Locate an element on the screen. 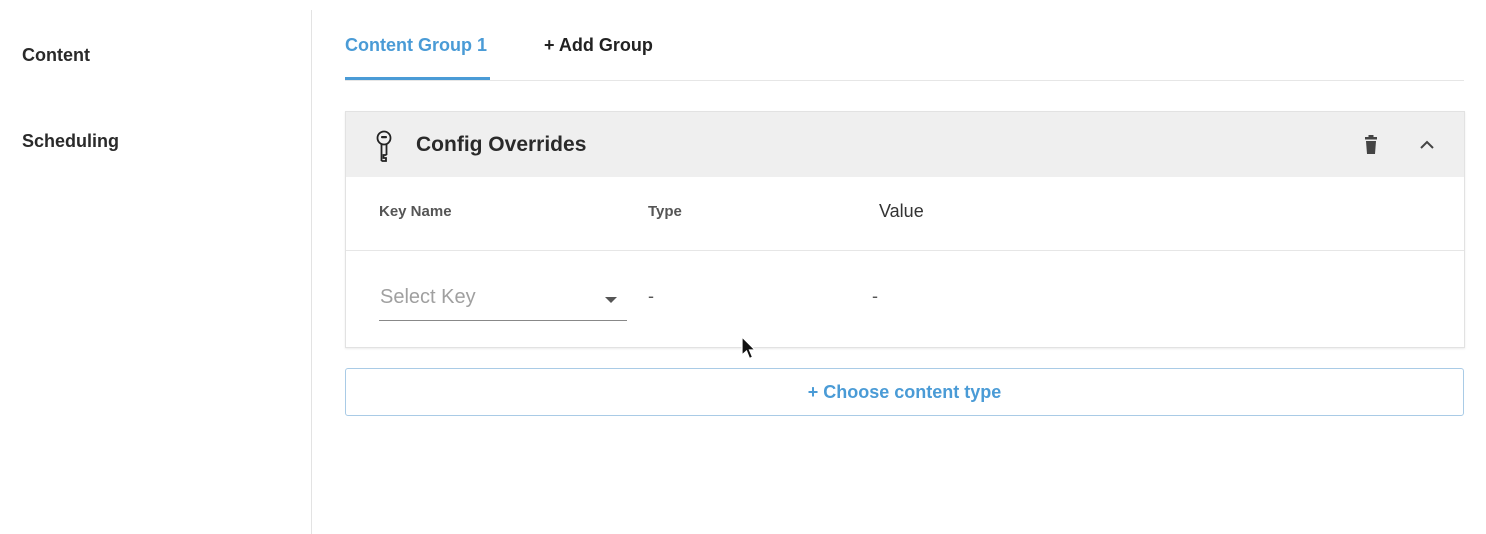 This screenshot has width=1486, height=534. caret-down-icon is located at coordinates (611, 300).